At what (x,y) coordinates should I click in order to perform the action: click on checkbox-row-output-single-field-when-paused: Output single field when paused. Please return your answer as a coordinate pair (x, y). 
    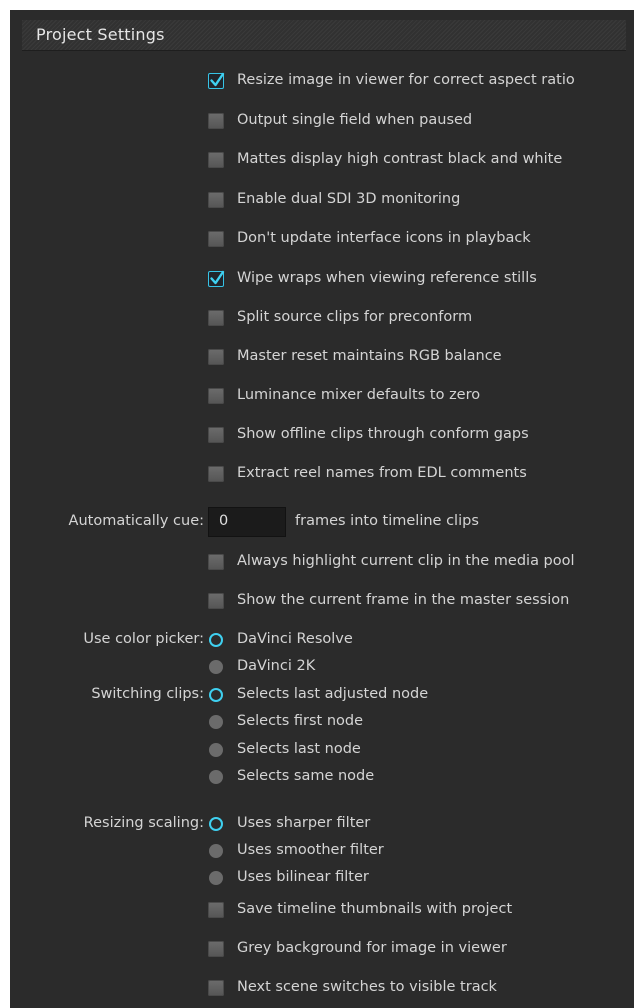
    Looking at the image, I should click on (322, 122).